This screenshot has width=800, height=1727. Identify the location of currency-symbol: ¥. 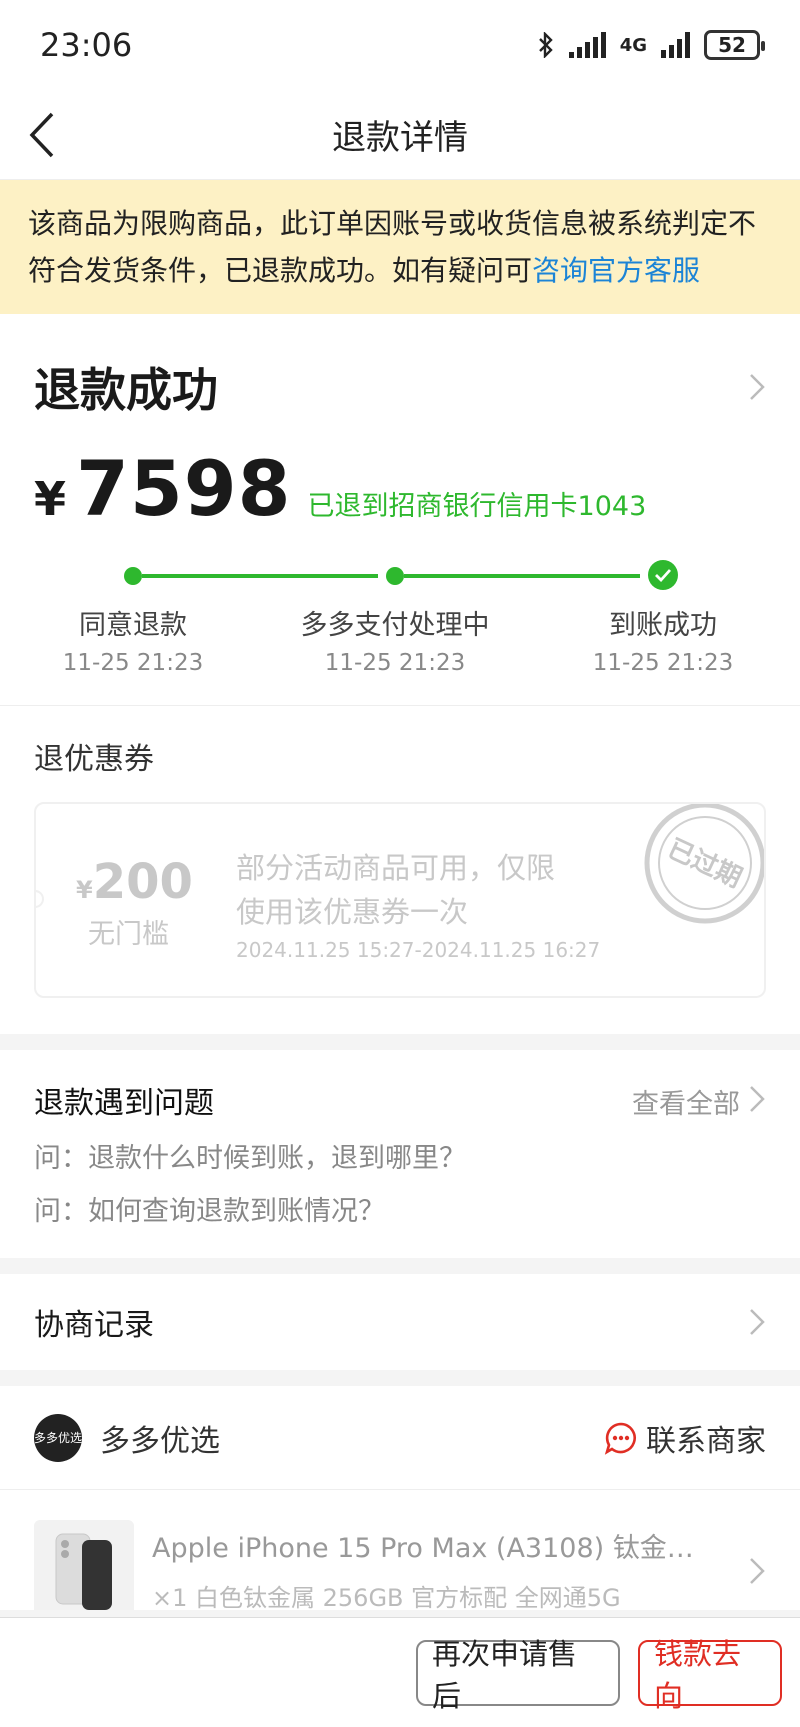
(50, 499).